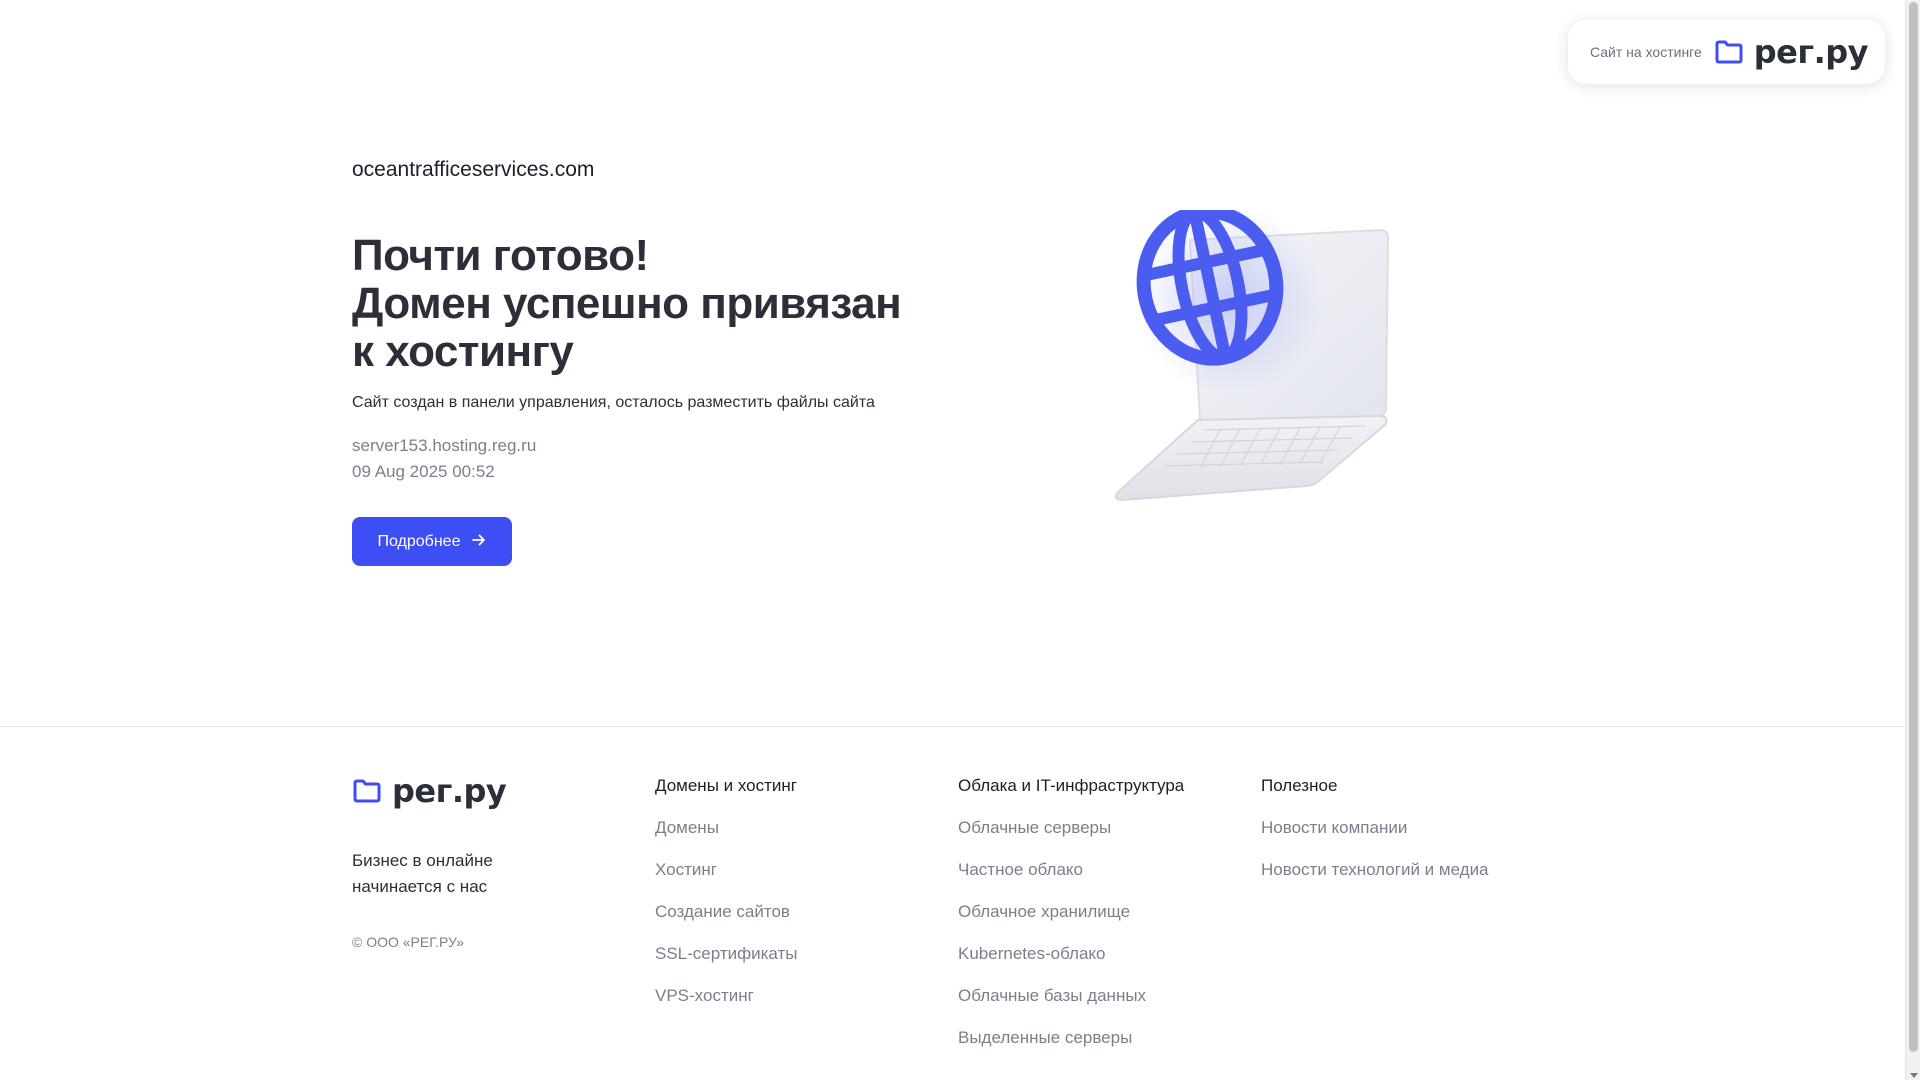 The image size is (1920, 1080). What do you see at coordinates (1913, 527) in the screenshot?
I see `scrollbar-thumb` at bounding box center [1913, 527].